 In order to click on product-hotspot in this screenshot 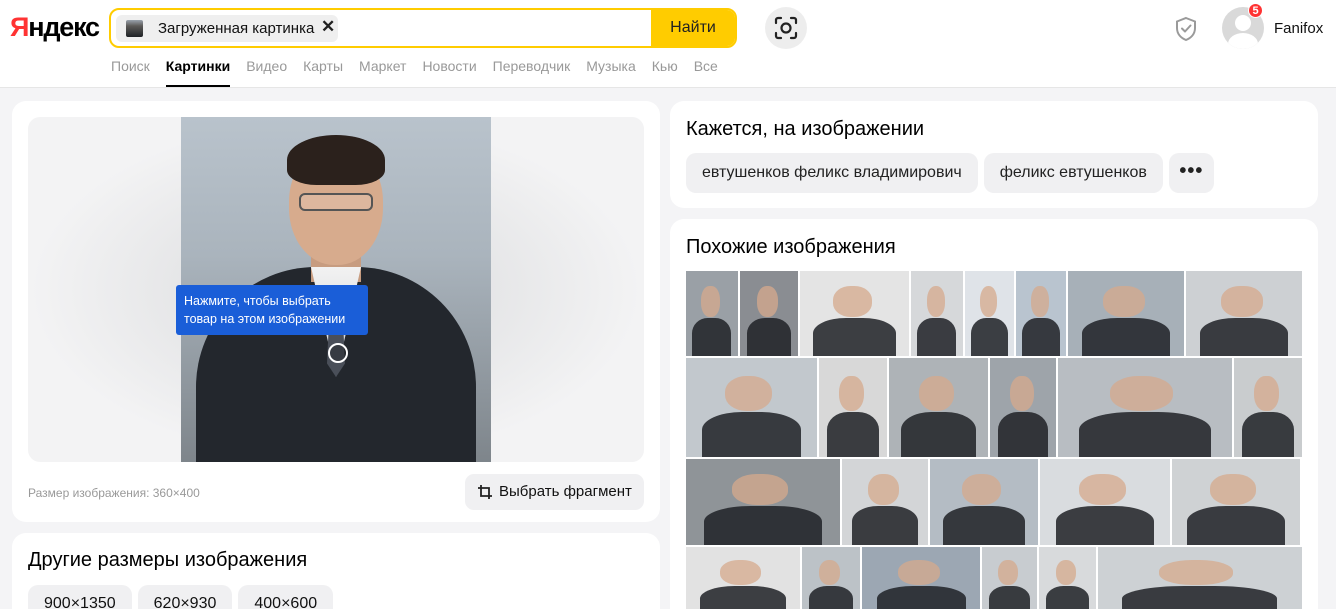, I will do `click(338, 353)`.